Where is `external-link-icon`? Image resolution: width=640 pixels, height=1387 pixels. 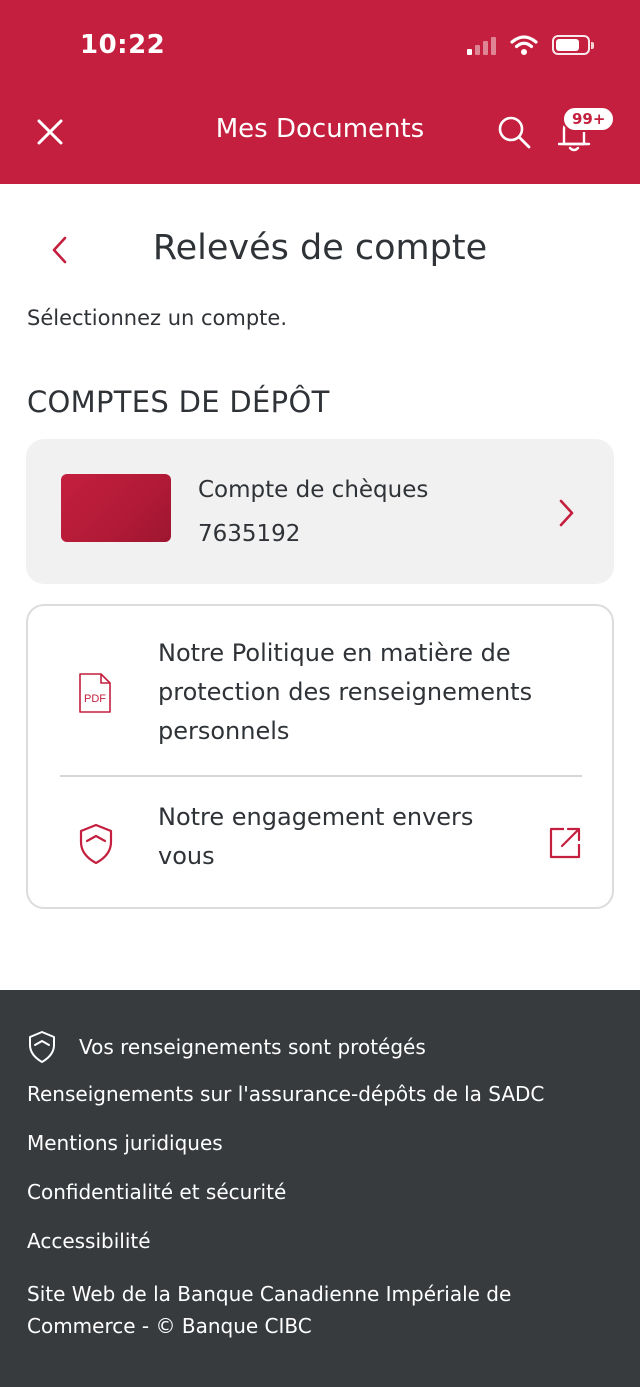
external-link-icon is located at coordinates (565, 843).